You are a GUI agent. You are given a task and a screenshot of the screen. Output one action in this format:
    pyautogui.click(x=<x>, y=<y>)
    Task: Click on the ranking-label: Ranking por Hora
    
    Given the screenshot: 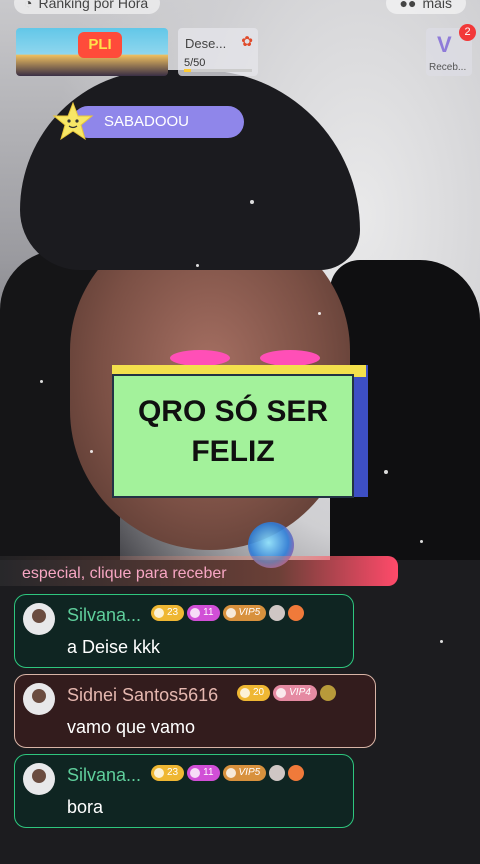 What is the action you would take?
    pyautogui.click(x=93, y=5)
    